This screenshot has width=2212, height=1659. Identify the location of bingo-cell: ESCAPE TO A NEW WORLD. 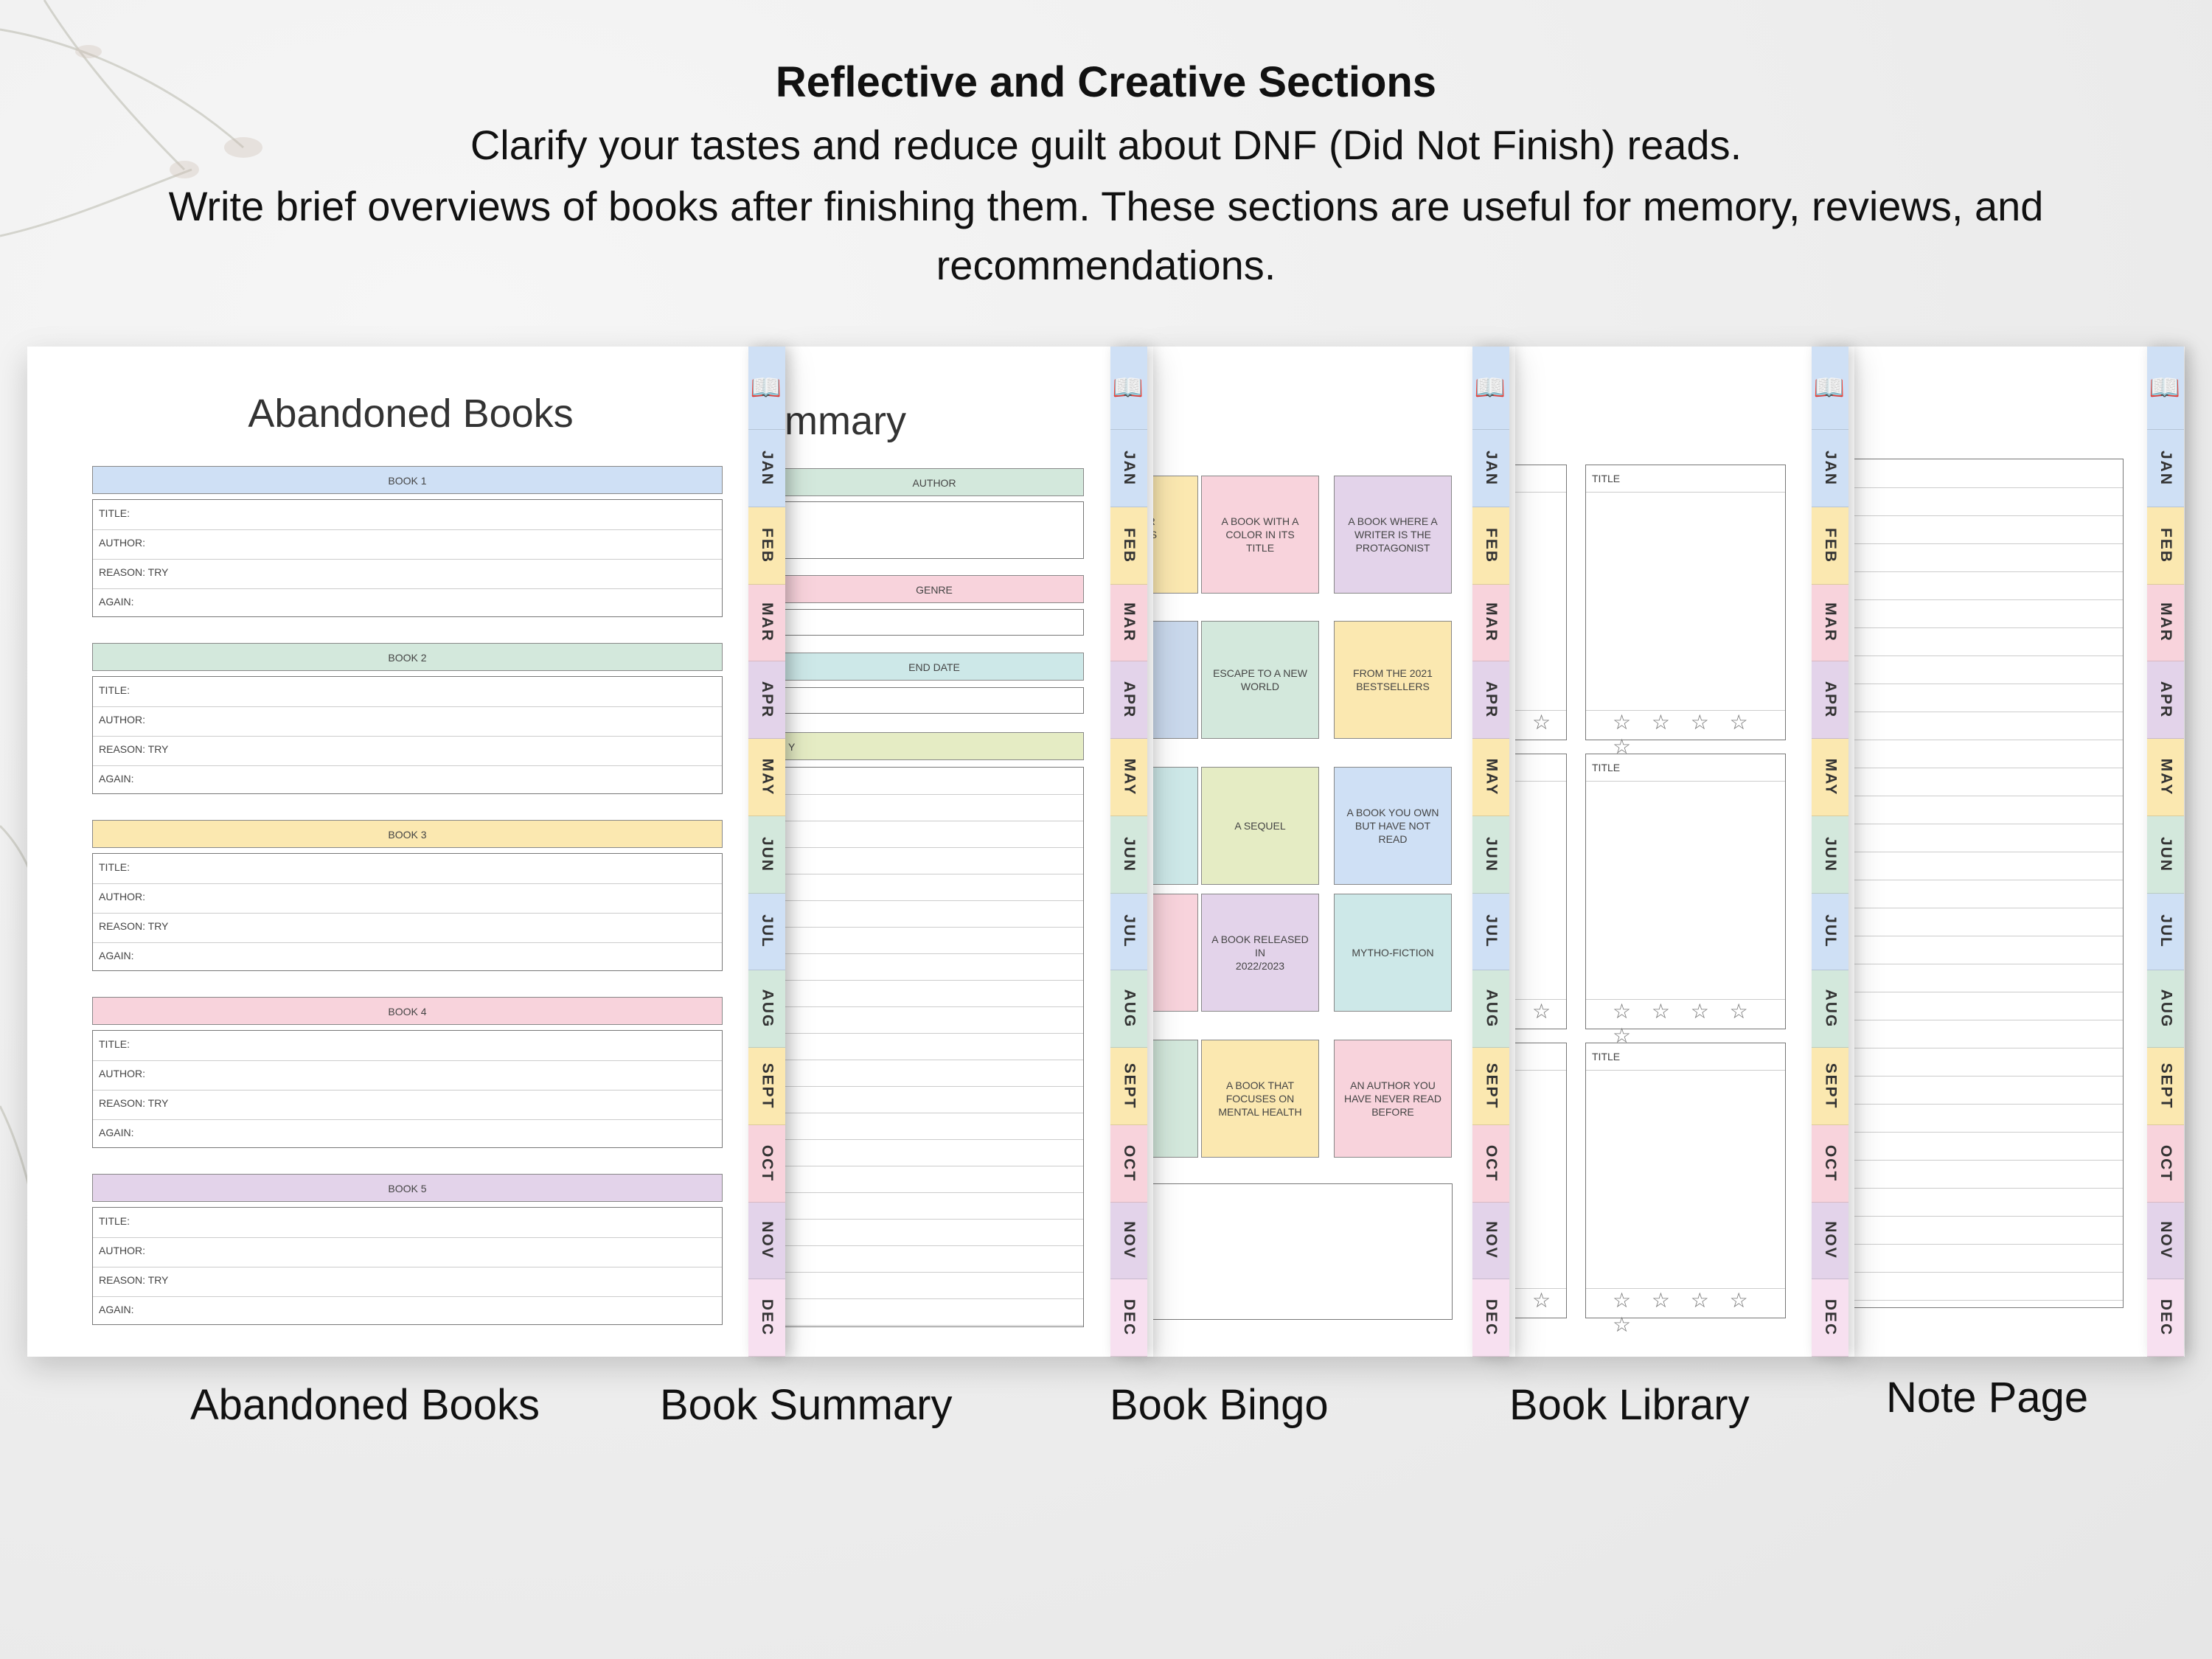
(1260, 680).